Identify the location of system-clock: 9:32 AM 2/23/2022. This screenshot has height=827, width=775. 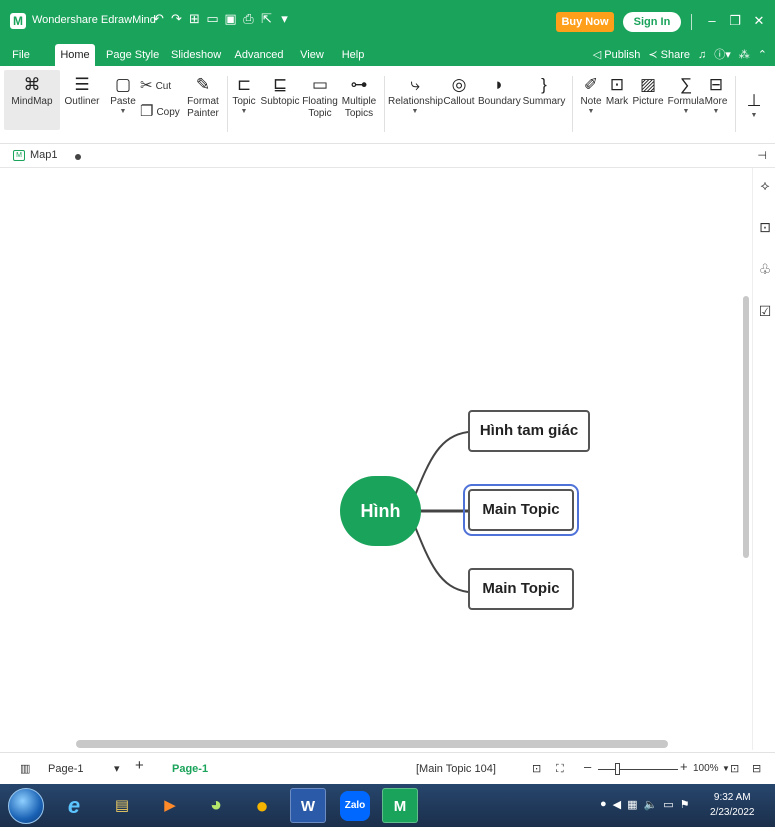
(732, 805).